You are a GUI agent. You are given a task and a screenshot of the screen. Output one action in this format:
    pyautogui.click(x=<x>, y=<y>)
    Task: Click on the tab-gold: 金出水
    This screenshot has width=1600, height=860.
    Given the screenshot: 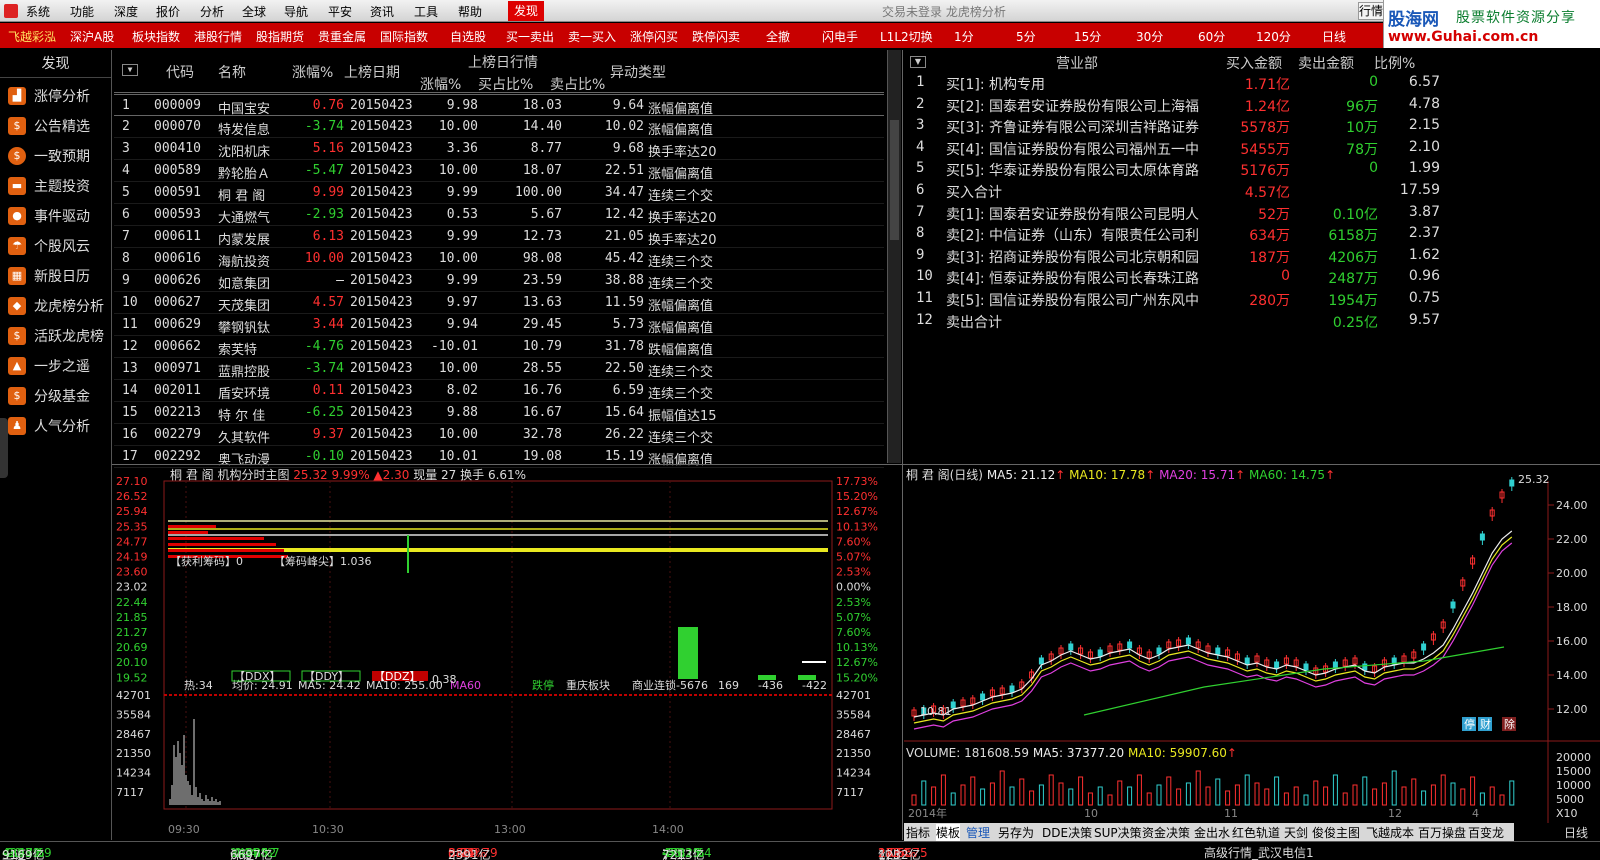 What is the action you would take?
    pyautogui.click(x=1212, y=832)
    